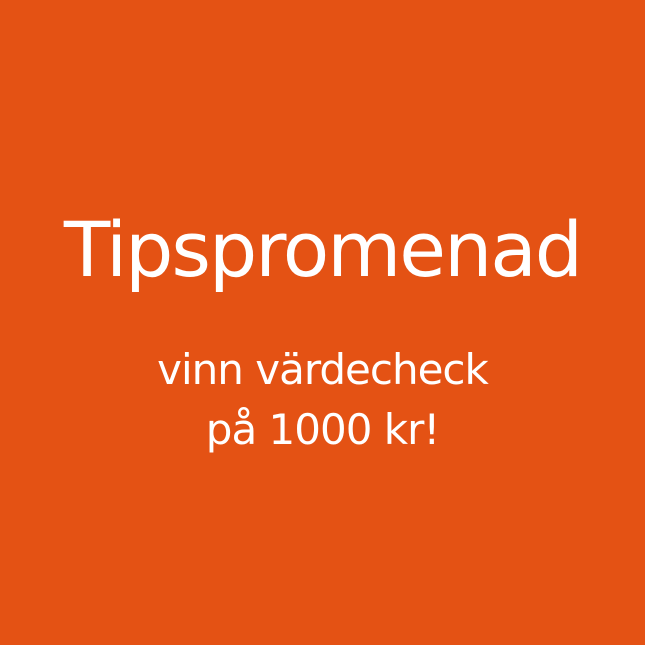 The height and width of the screenshot is (645, 645). What do you see at coordinates (323, 369) in the screenshot?
I see `subtitle-line-1: vinn värdecheck` at bounding box center [323, 369].